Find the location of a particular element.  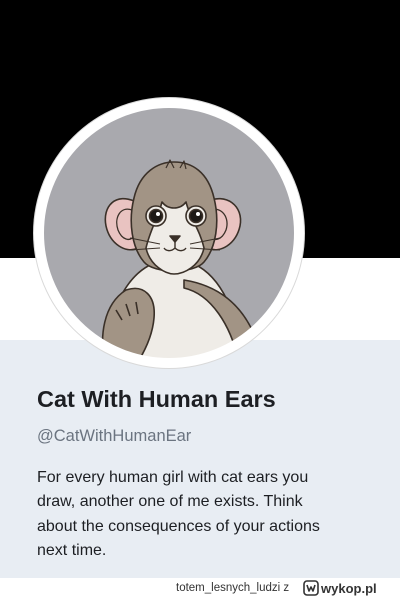

site-watermark: wykop.pl is located at coordinates (340, 588).